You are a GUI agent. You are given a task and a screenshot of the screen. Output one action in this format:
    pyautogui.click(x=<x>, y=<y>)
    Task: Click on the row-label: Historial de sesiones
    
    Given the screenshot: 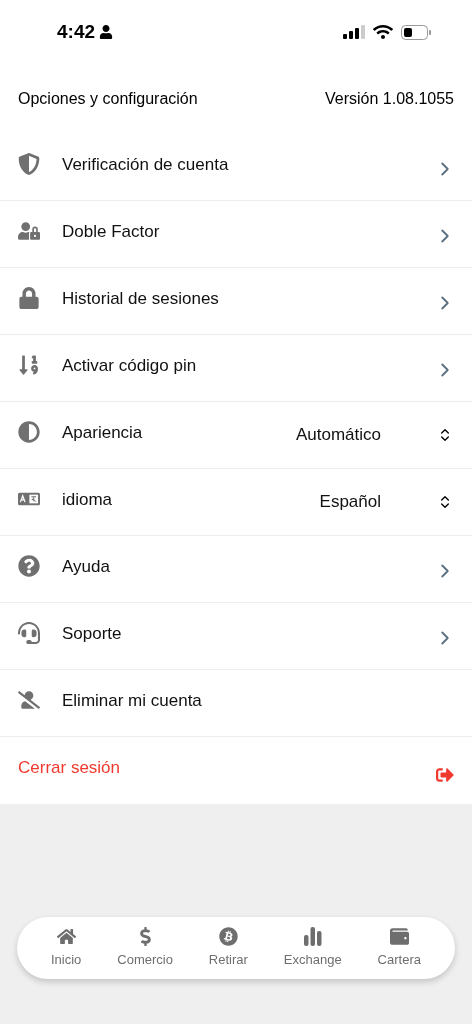 What is the action you would take?
    pyautogui.click(x=140, y=299)
    